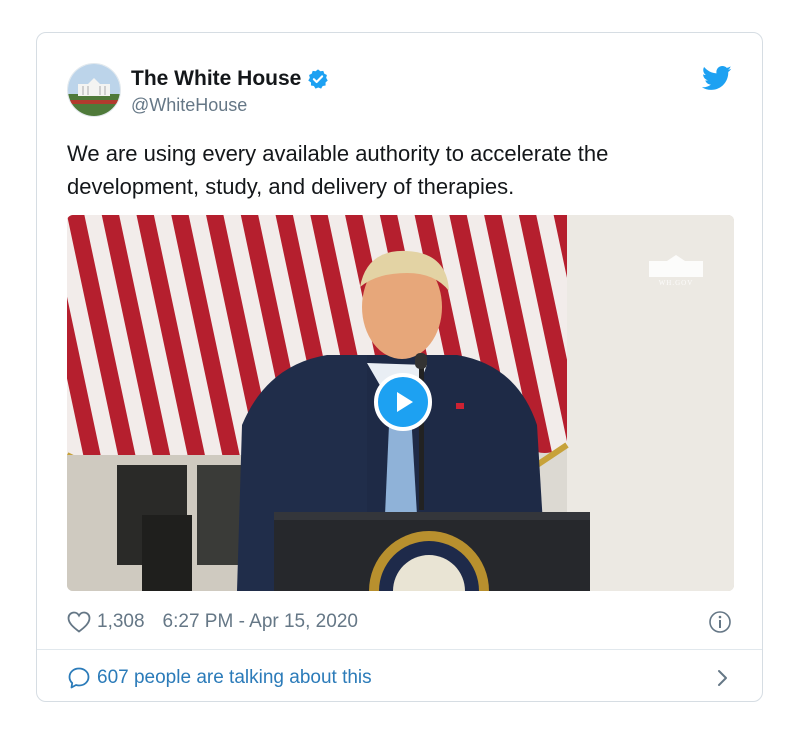 Image resolution: width=799 pixels, height=741 pixels. I want to click on tweet-header: The White House @WhiteHouse, so click(399, 91).